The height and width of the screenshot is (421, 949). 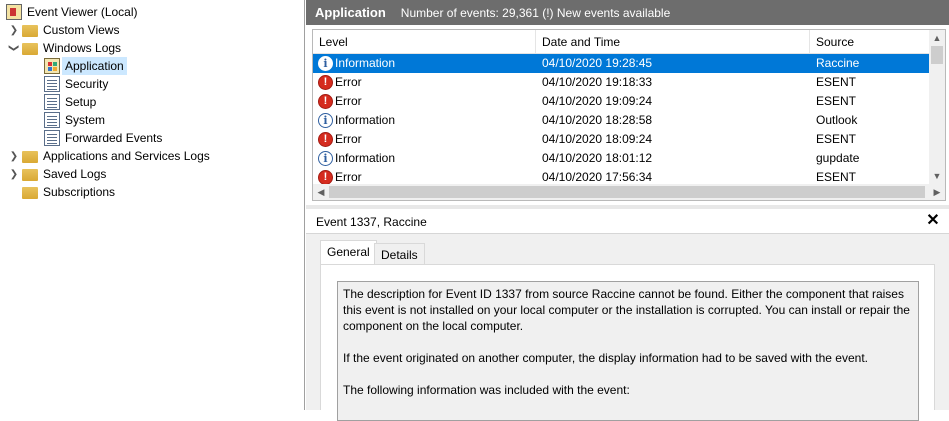 What do you see at coordinates (81, 102) in the screenshot?
I see `tree-item-label: Setup` at bounding box center [81, 102].